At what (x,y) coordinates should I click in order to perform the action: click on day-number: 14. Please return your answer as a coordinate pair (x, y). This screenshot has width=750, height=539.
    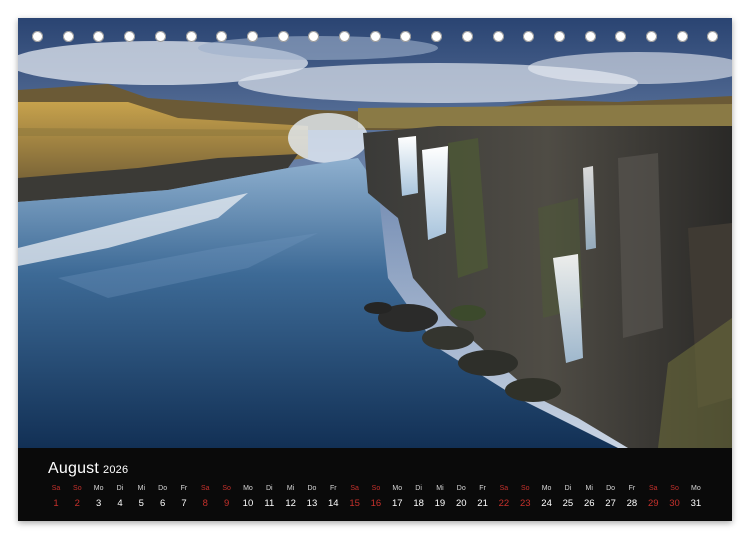
    Looking at the image, I should click on (333, 503).